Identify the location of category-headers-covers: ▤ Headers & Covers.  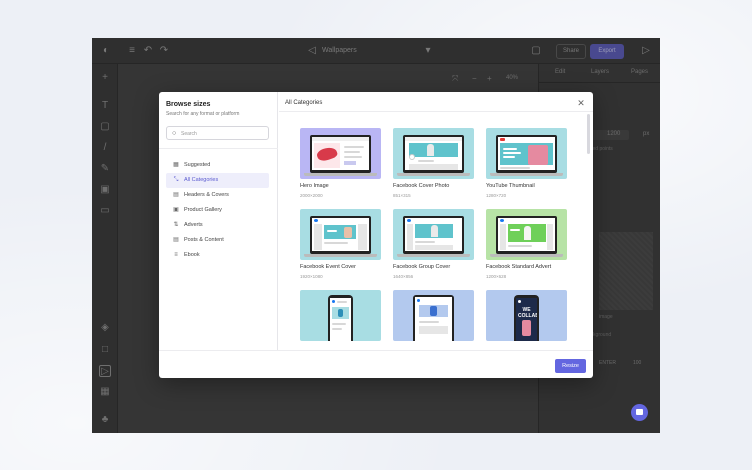
(217, 195).